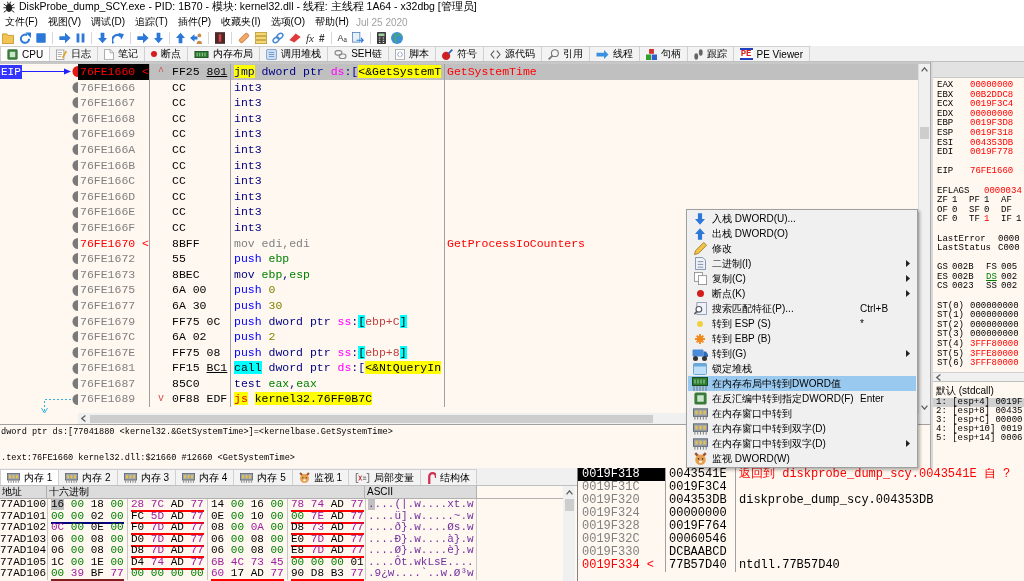  What do you see at coordinates (978, 402) in the screenshot?
I see `argument-row: 1: [esp+4] 0019F` at bounding box center [978, 402].